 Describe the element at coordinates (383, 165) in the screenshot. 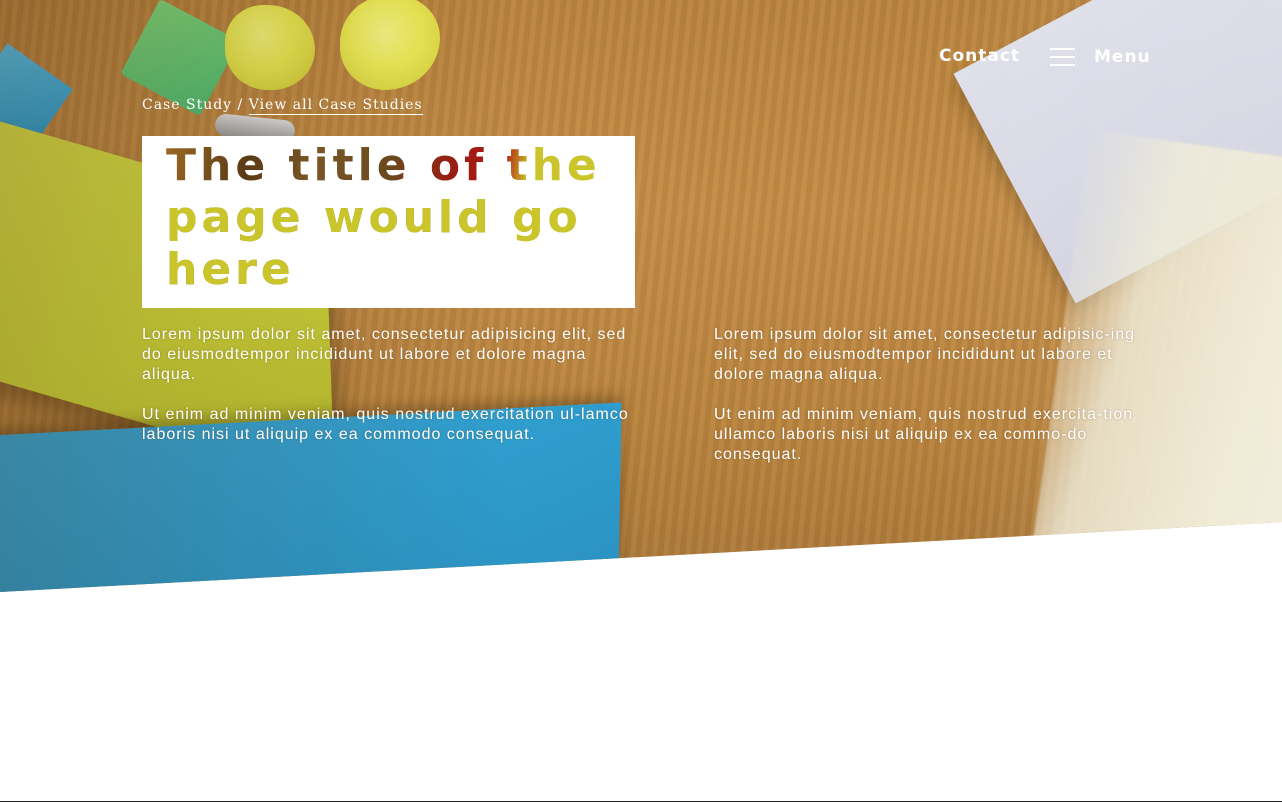

I see `page-title-line-1: The title of the` at that location.